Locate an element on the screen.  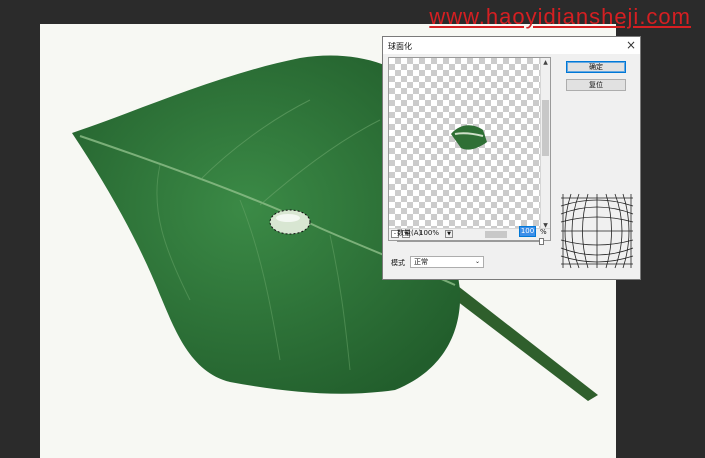
mode-label: 模式 is located at coordinates (398, 263).